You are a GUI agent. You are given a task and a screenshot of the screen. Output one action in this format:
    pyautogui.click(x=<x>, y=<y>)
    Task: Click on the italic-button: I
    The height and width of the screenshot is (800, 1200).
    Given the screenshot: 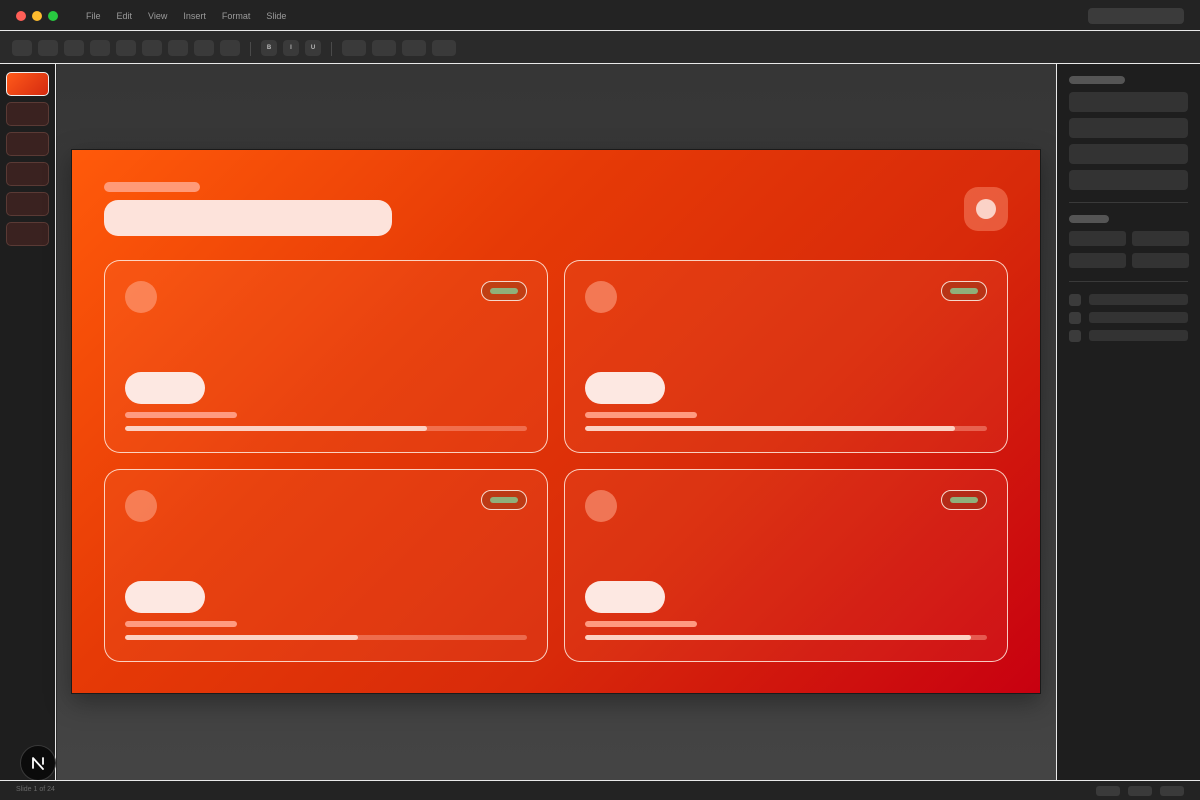 What is the action you would take?
    pyautogui.click(x=291, y=48)
    